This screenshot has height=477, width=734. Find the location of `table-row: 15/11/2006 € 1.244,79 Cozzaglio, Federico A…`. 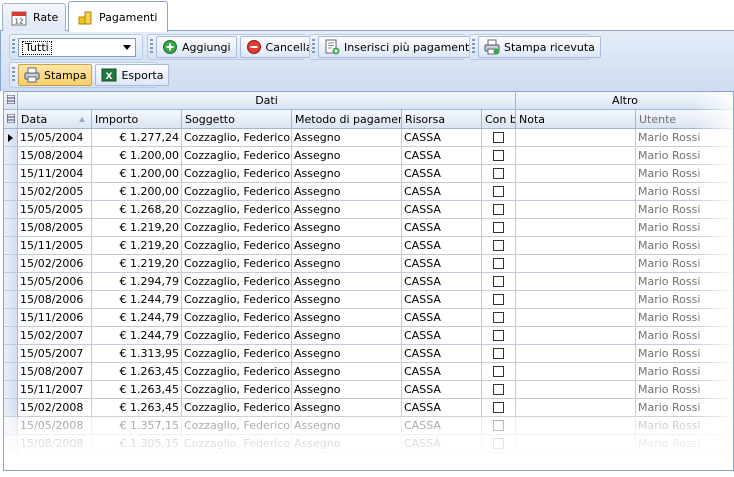

table-row: 15/11/2006 € 1.244,79 Cozzaglio, Federico A… is located at coordinates (368, 318).